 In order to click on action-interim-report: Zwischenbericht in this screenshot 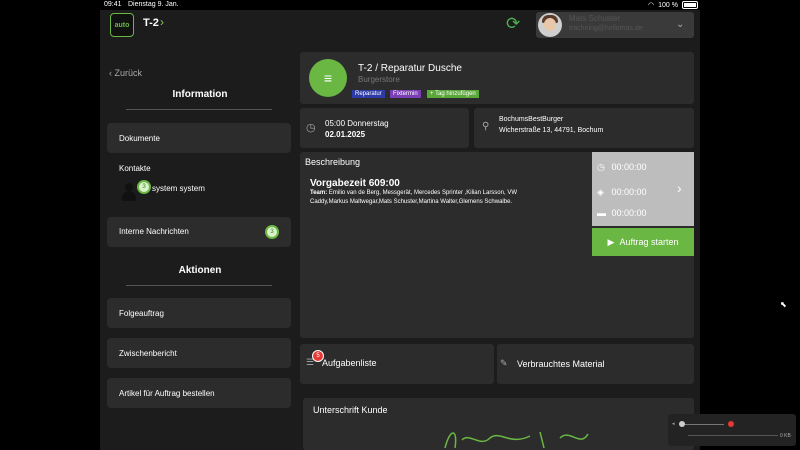, I will do `click(199, 353)`.